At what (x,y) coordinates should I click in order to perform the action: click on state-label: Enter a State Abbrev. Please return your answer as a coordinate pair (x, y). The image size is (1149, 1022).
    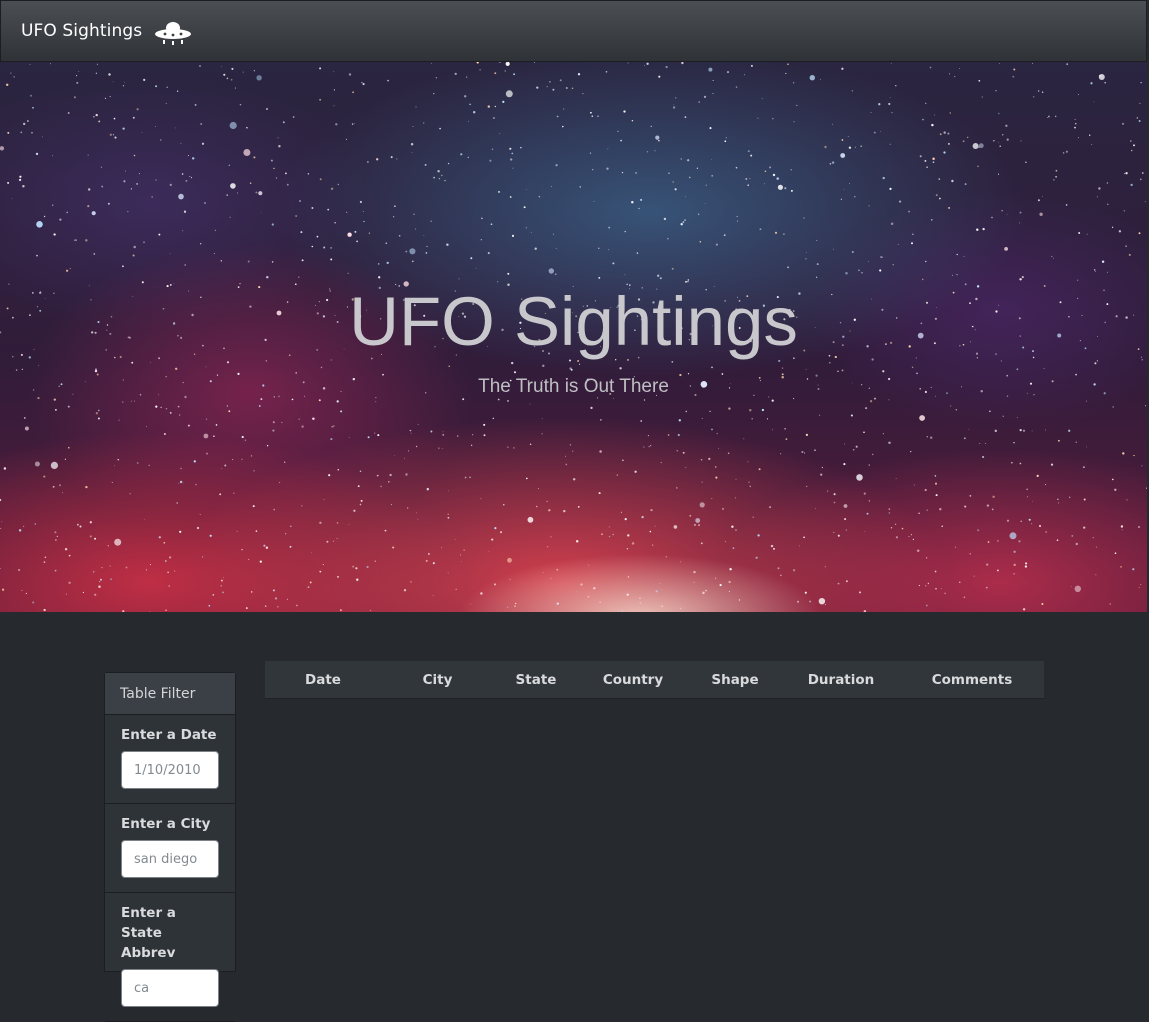
    Looking at the image, I should click on (148, 933).